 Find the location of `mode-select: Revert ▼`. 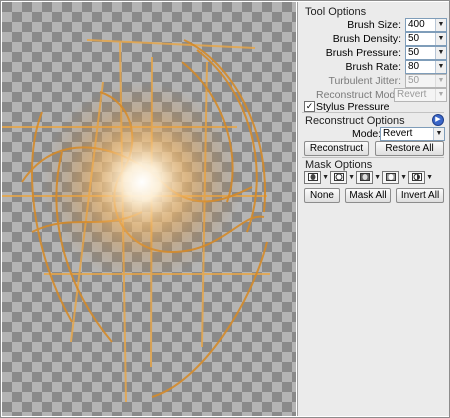

mode-select: Revert ▼ is located at coordinates (412, 134).